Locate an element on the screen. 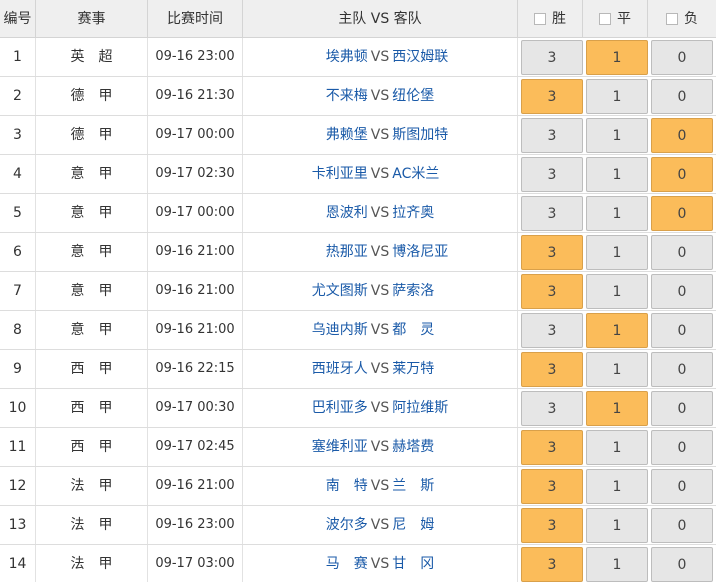 The width and height of the screenshot is (716, 582). away-team-link: 赫塔费 is located at coordinates (452, 447).